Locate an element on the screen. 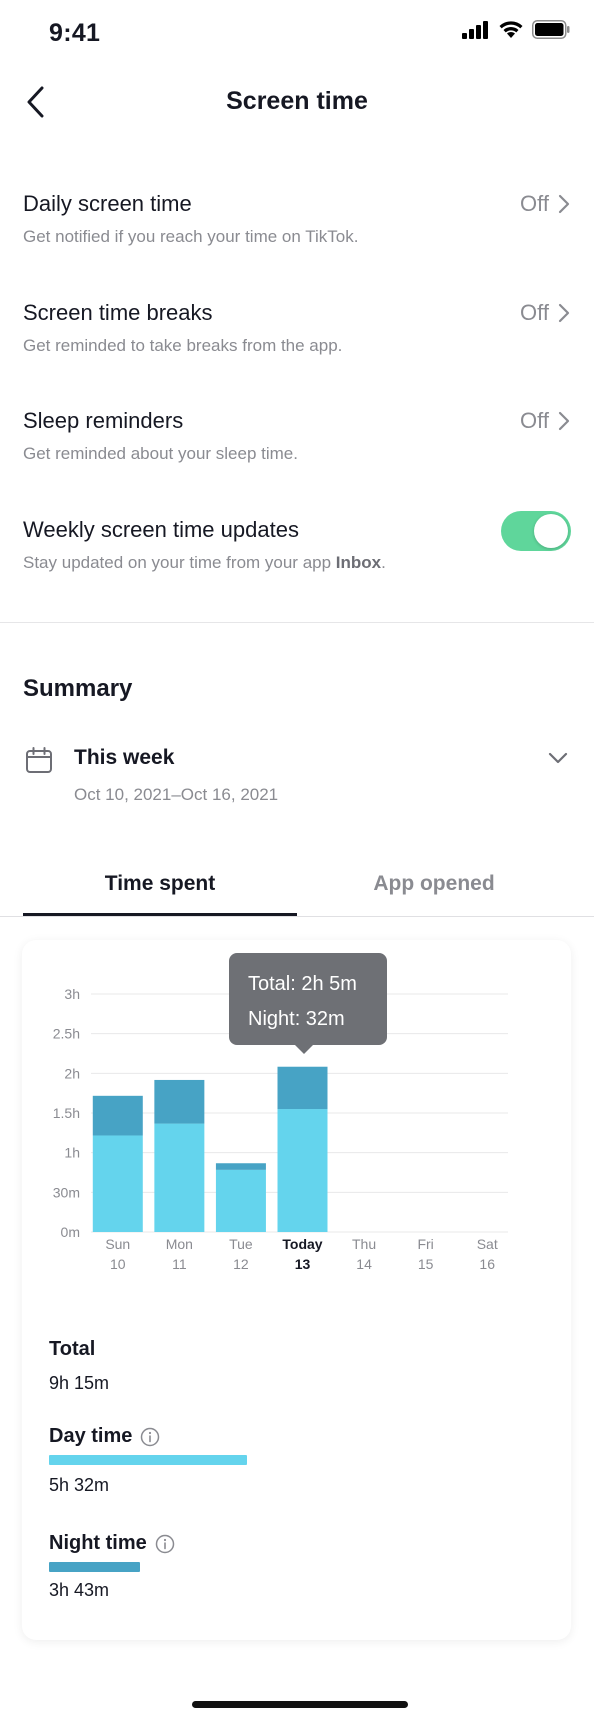  week-range: Oct 10, 2021–Oct 16, 2021 is located at coordinates (176, 794).